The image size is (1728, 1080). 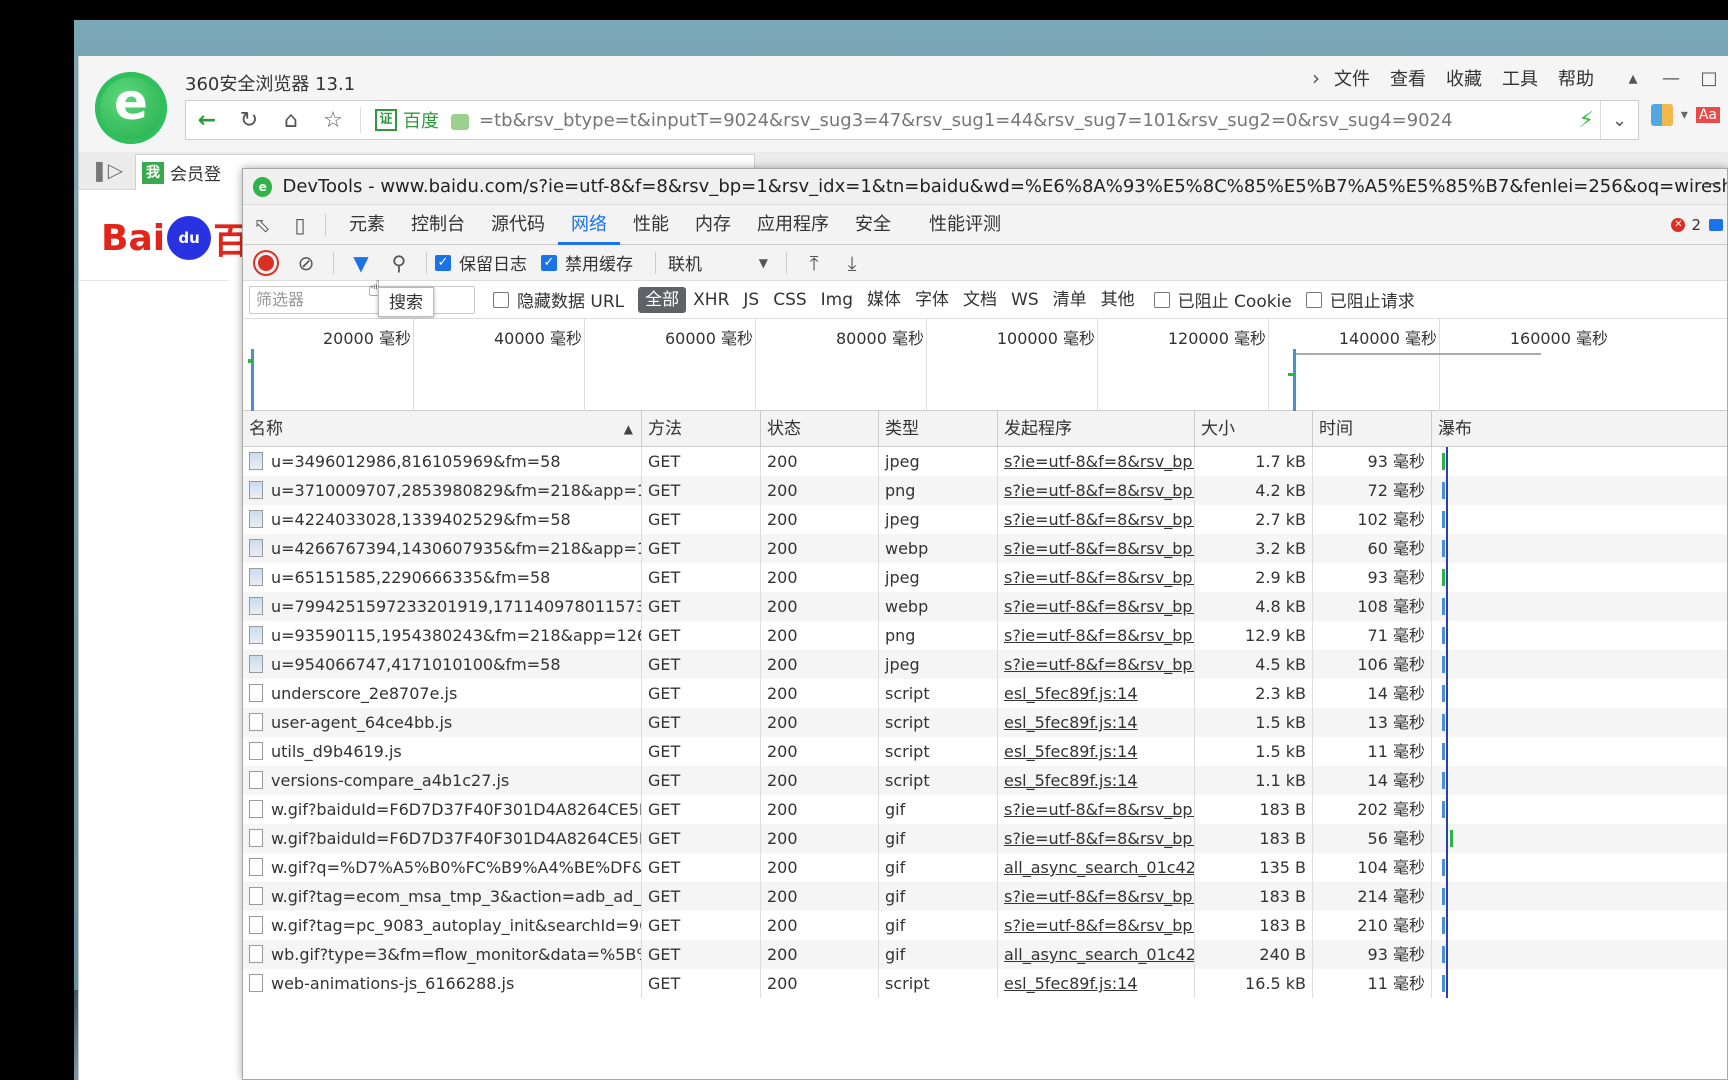 I want to click on record-button, so click(x=266, y=262).